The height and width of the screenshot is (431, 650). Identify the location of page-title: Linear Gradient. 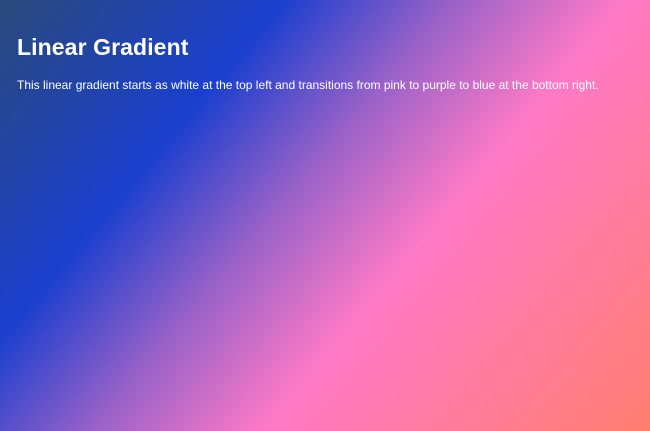
(103, 47).